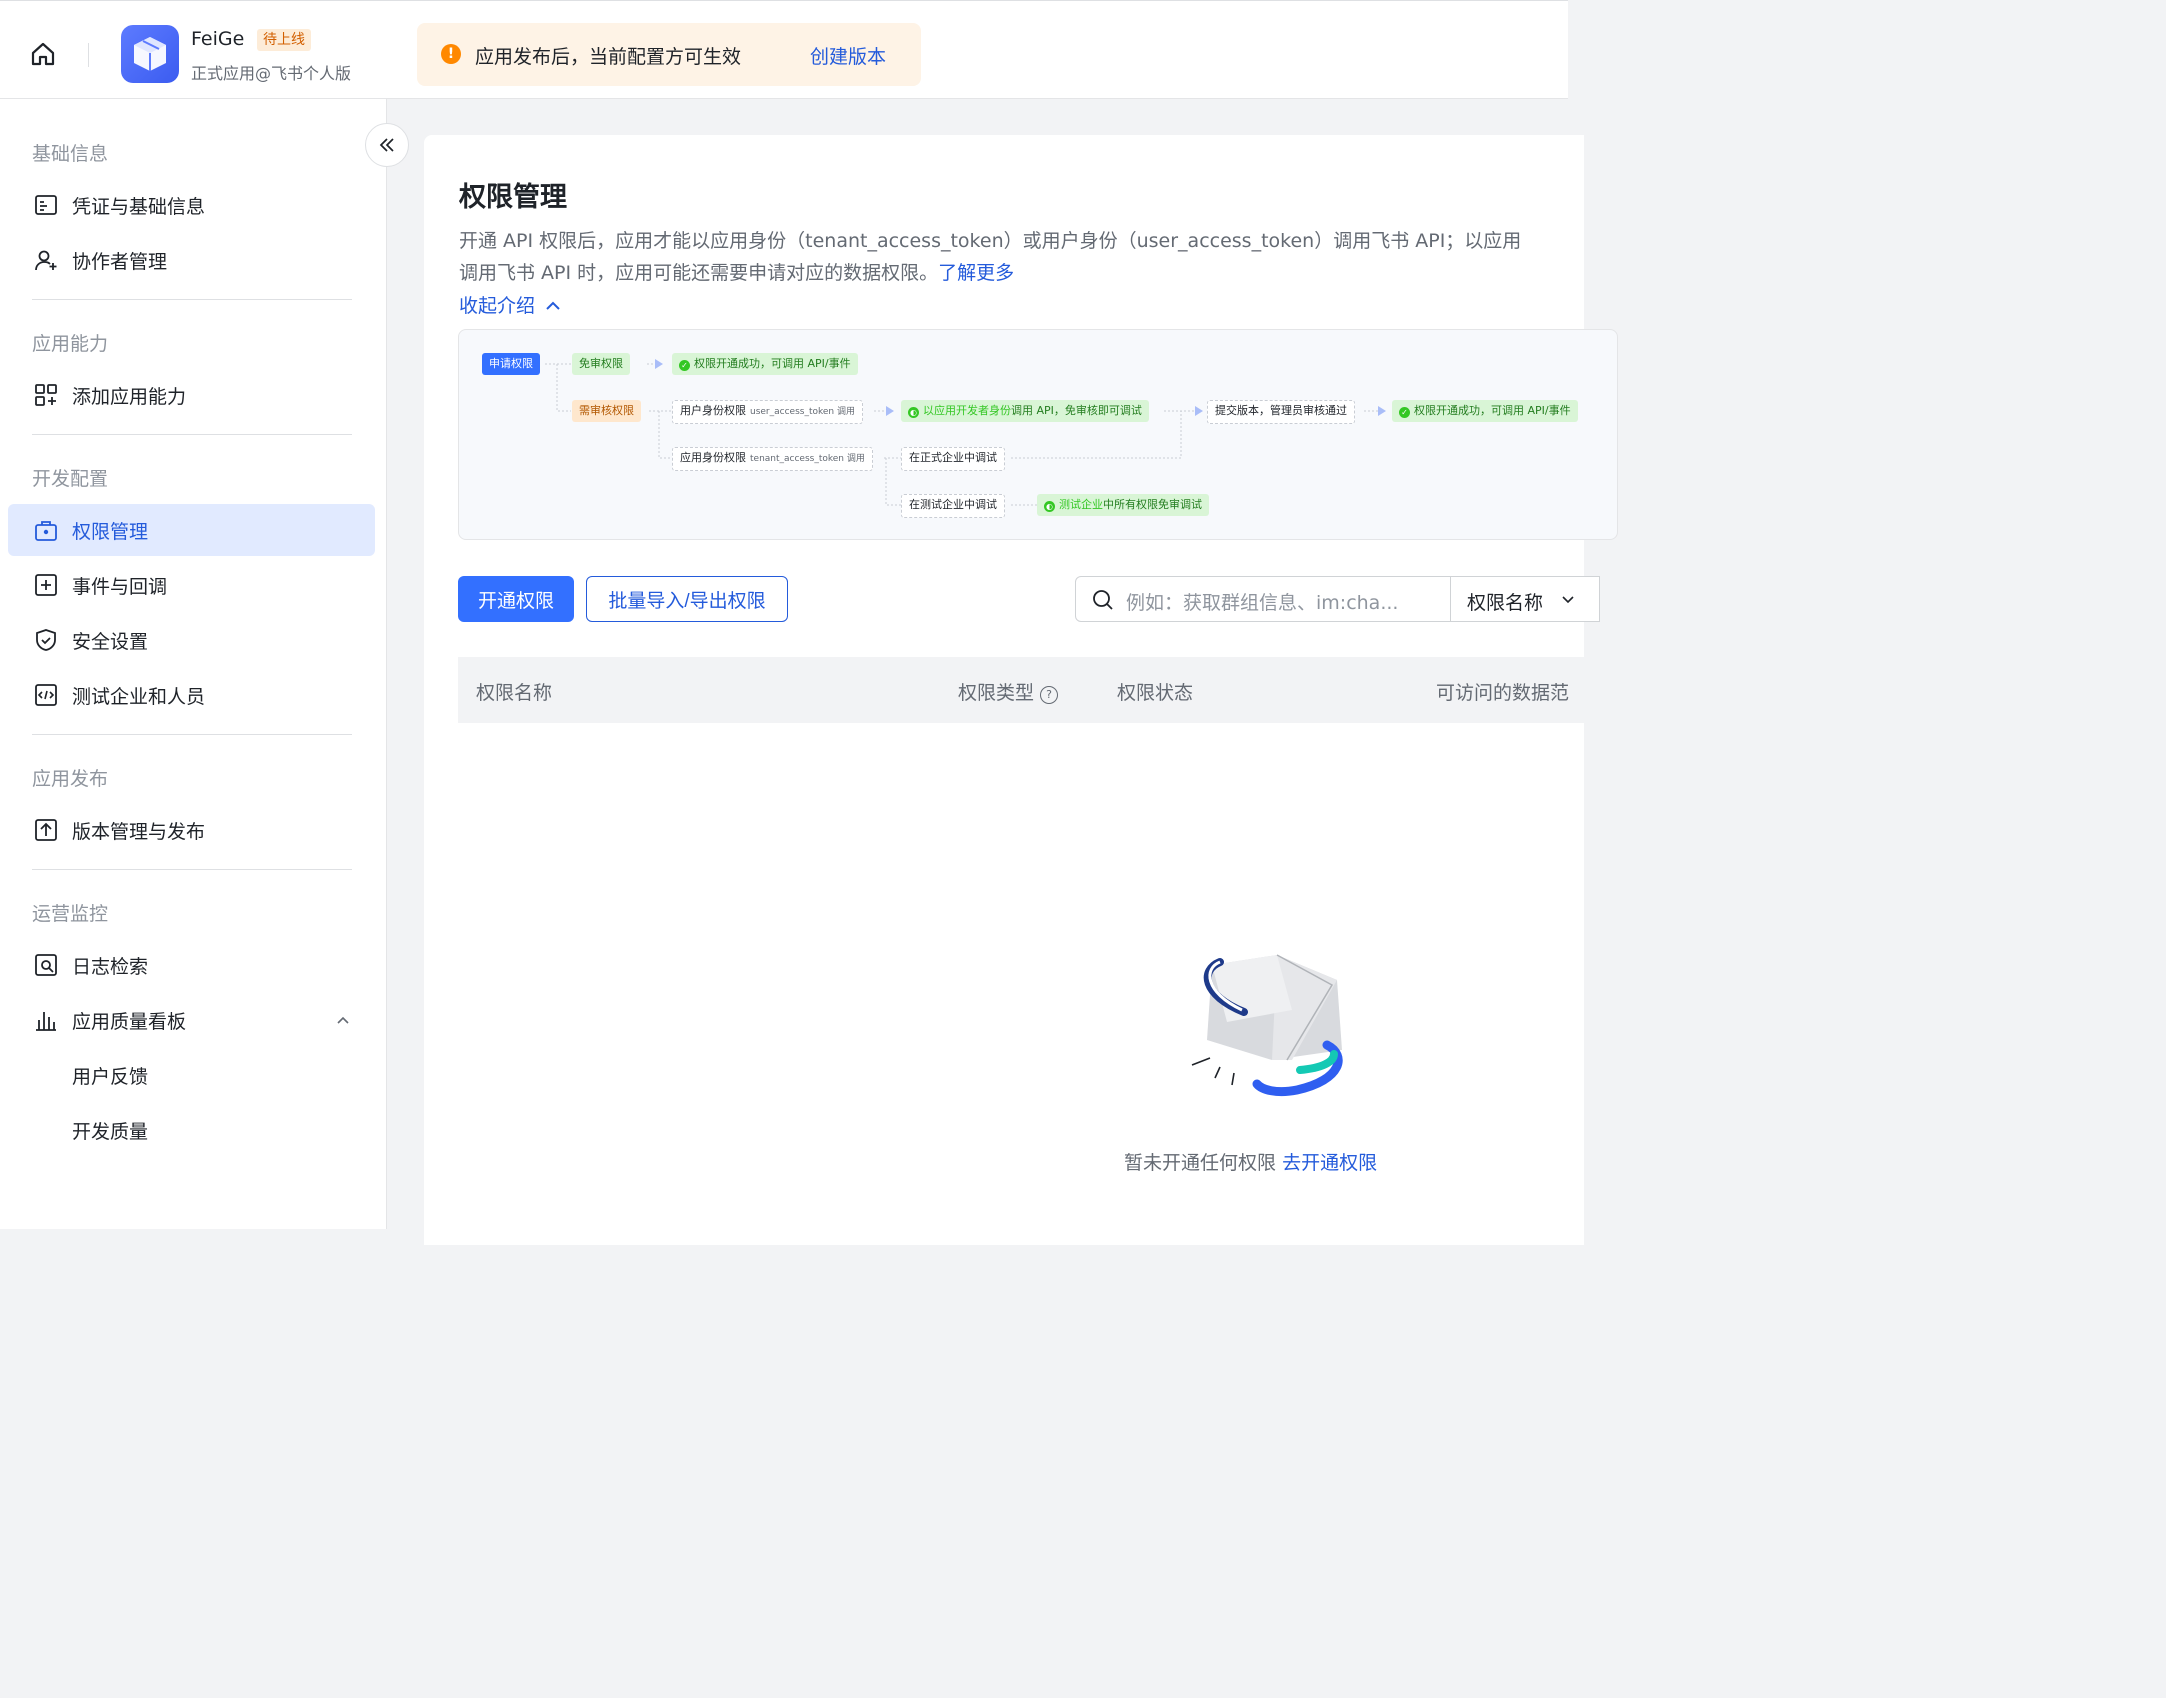 The width and height of the screenshot is (2166, 1698). I want to click on flow-user-perm-tag: 用户身份权限 user_access_token 调用, so click(767, 412).